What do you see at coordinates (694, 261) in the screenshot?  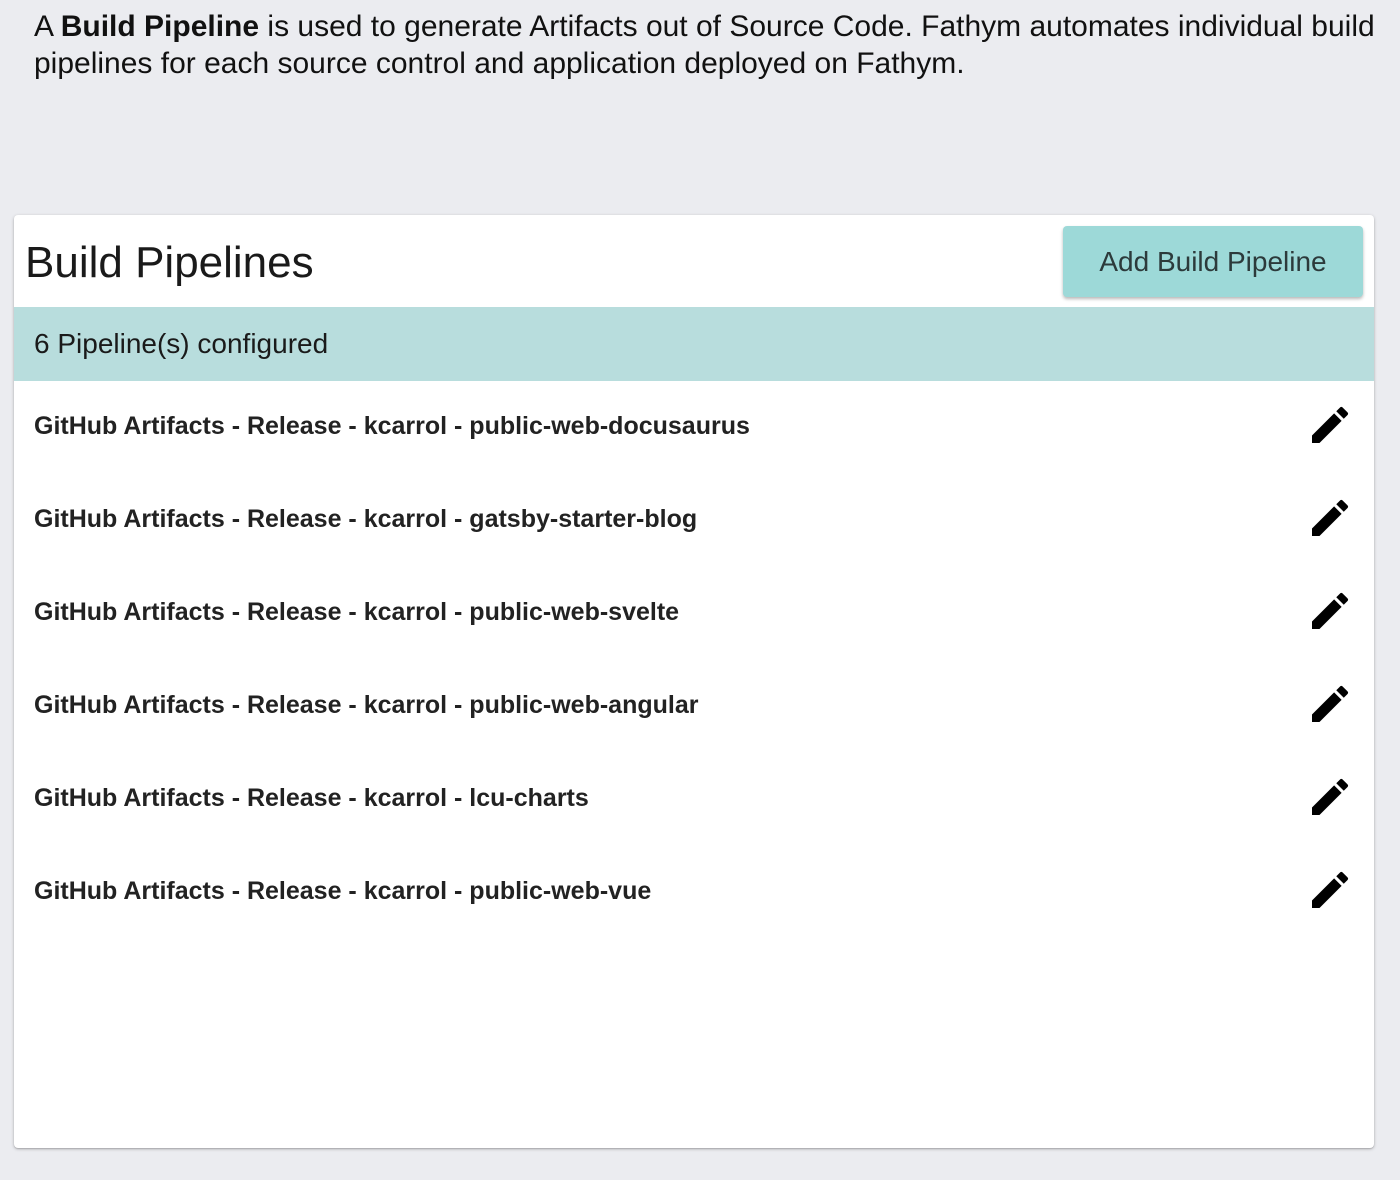 I see `card-header: Build Pipelines Add Build Pipeline` at bounding box center [694, 261].